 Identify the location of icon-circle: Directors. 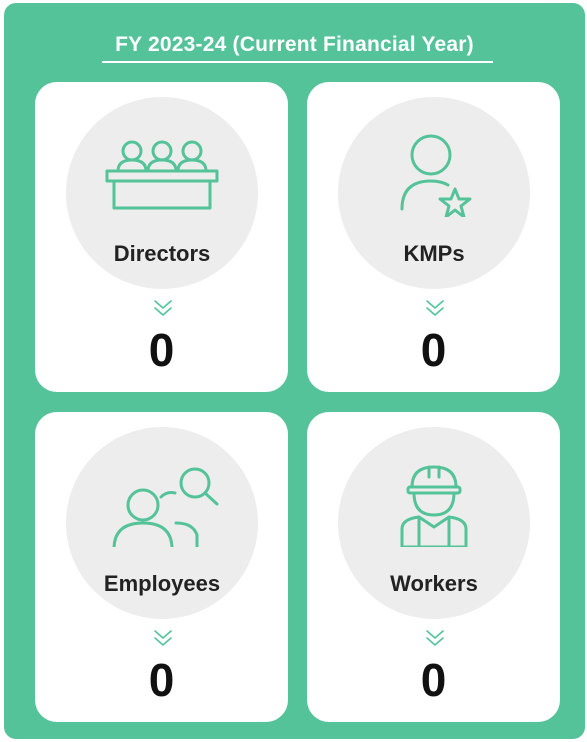
(162, 193).